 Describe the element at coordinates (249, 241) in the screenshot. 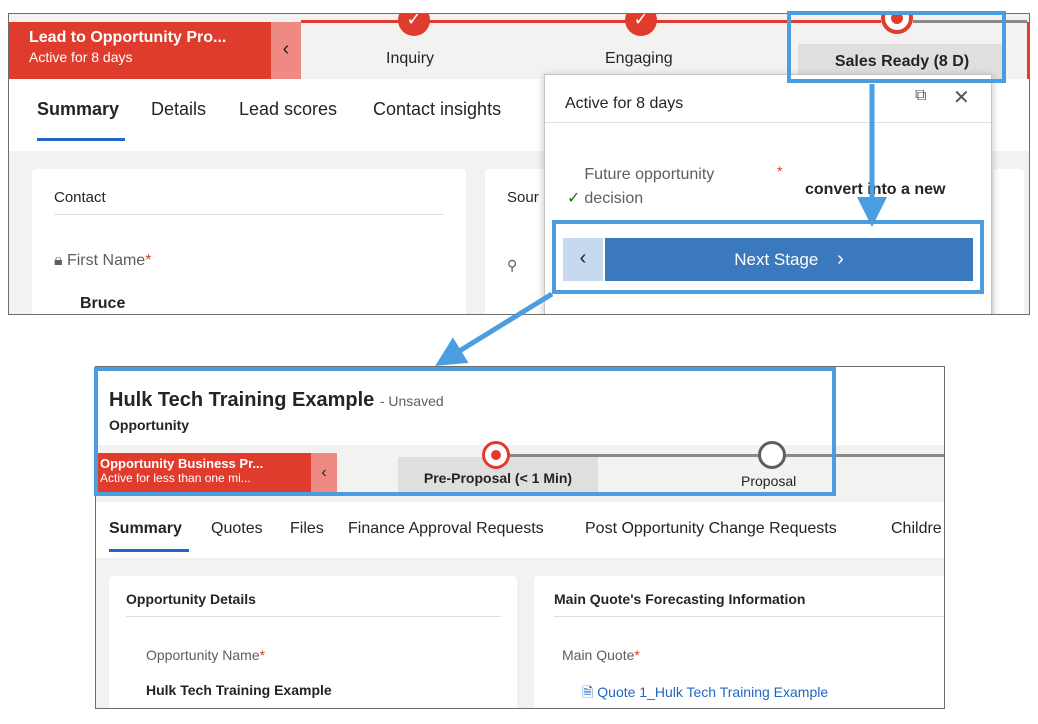

I see `contact-card: Contact 🔒︎ First Name* Bruce` at that location.